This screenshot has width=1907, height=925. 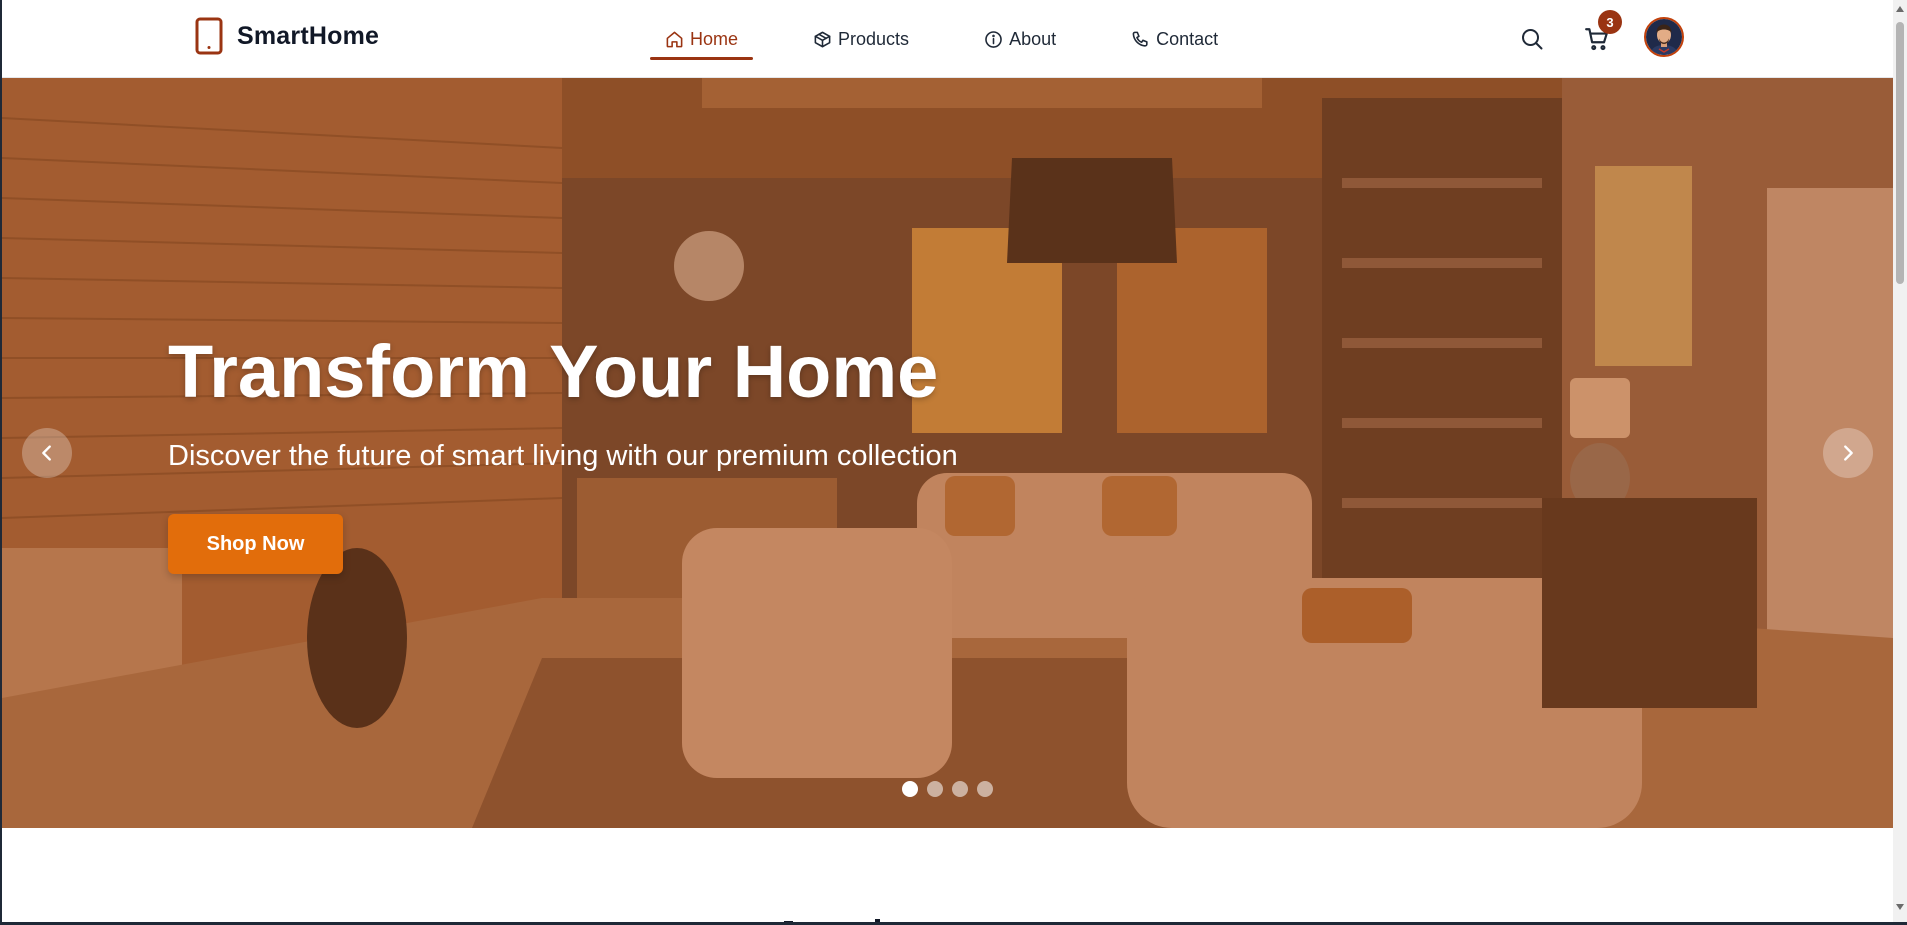 What do you see at coordinates (1610, 22) in the screenshot?
I see `cart-count-badge: 3` at bounding box center [1610, 22].